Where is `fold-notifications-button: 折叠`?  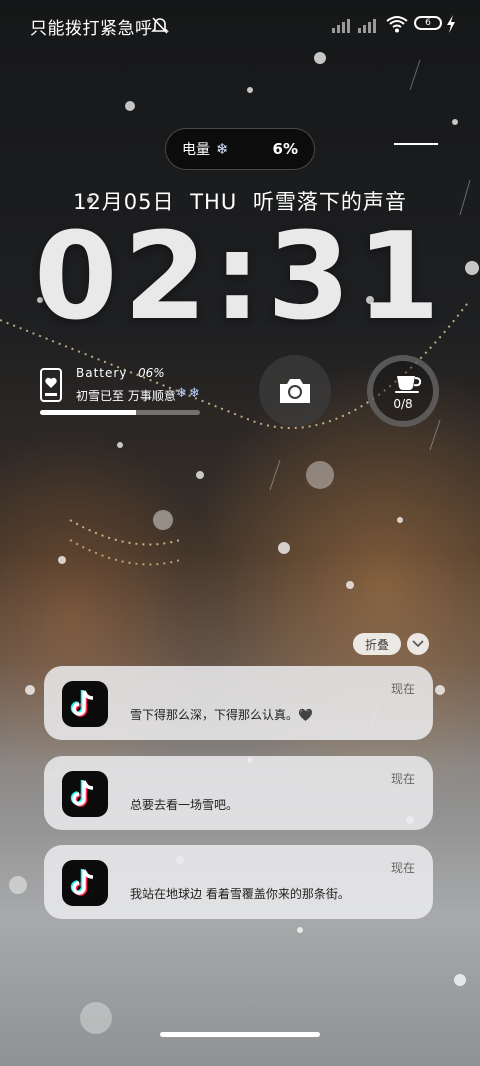 fold-notifications-button: 折叠 is located at coordinates (377, 644).